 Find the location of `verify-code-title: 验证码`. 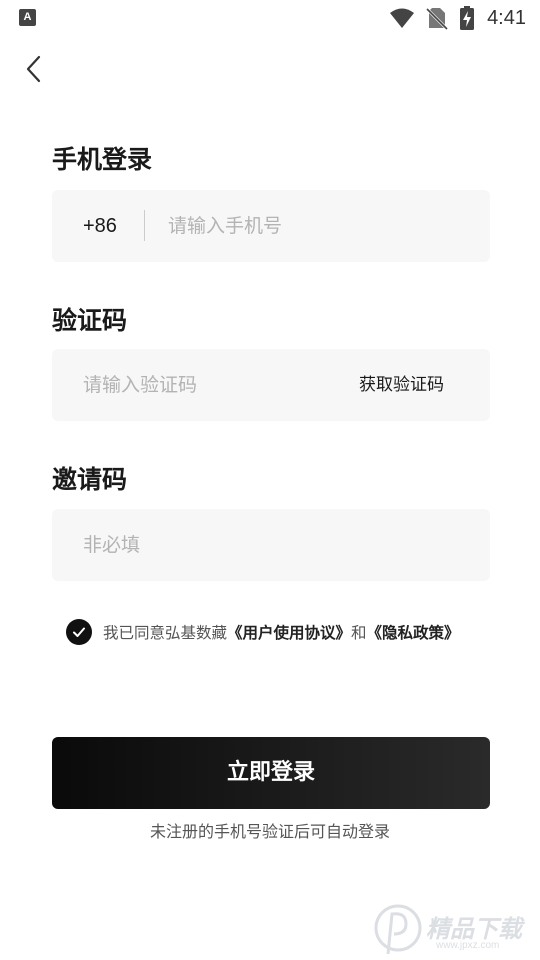

verify-code-title: 验证码 is located at coordinates (90, 320).